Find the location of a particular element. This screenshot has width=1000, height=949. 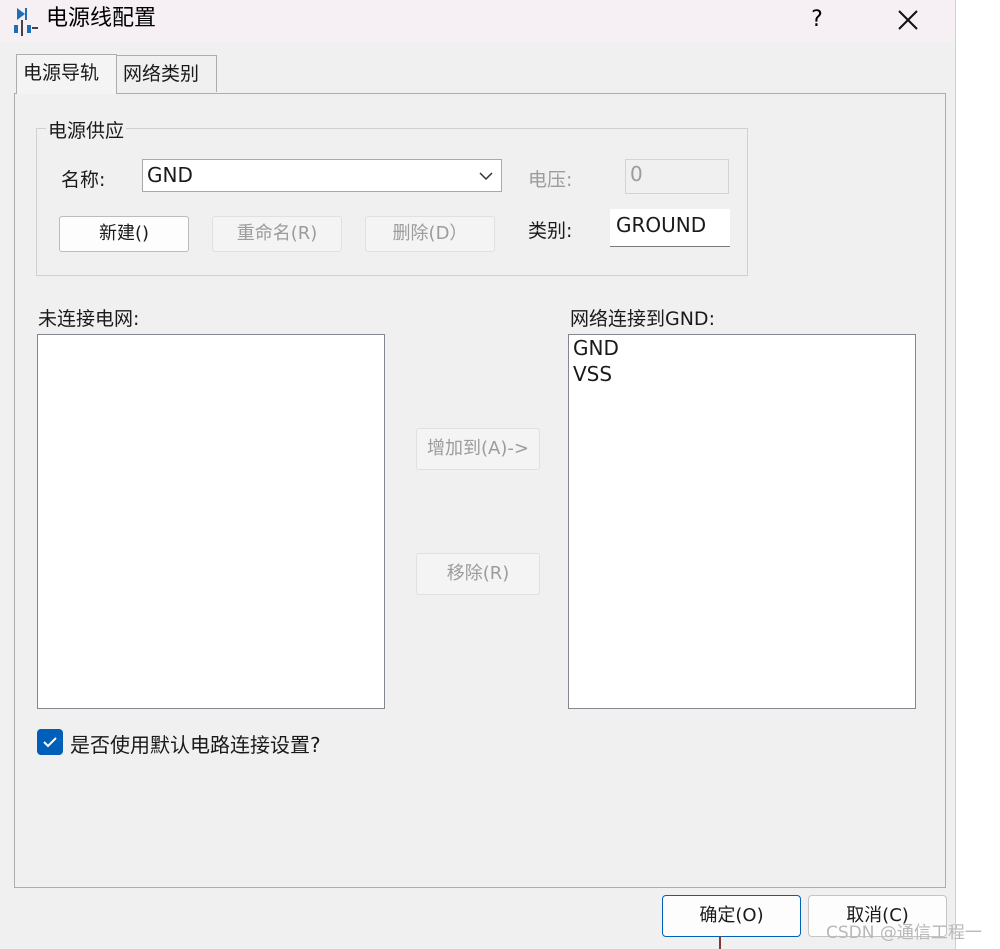

ok-button: 确定(O) is located at coordinates (731, 916).